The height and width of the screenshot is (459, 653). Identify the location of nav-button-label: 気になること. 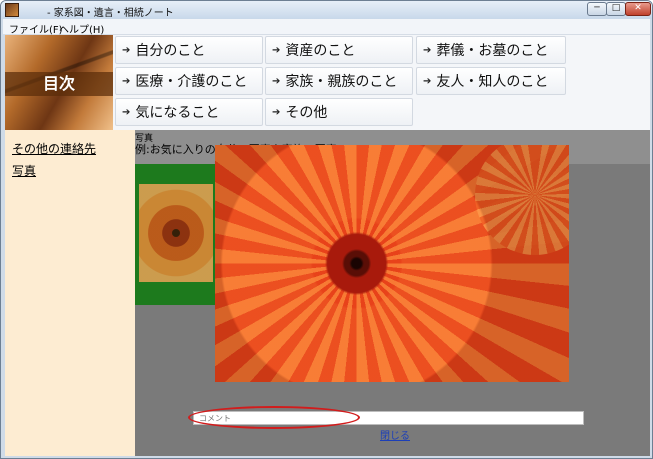
(177, 113).